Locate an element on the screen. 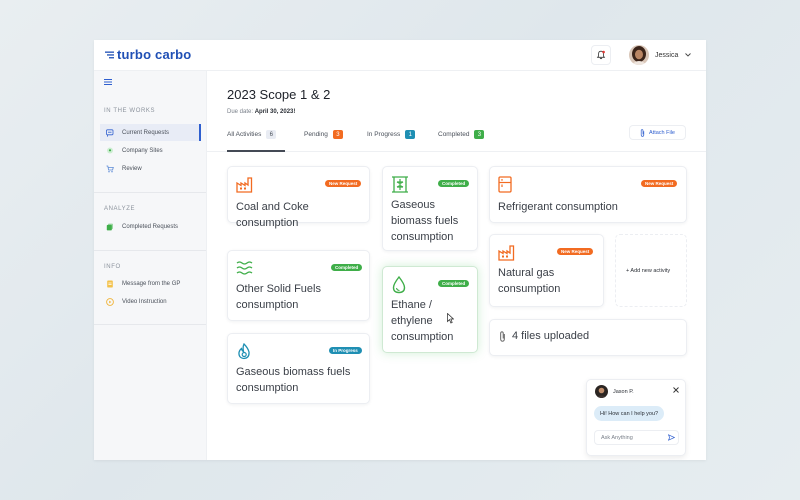  card-title: Natural gas consumption is located at coordinates (529, 281).